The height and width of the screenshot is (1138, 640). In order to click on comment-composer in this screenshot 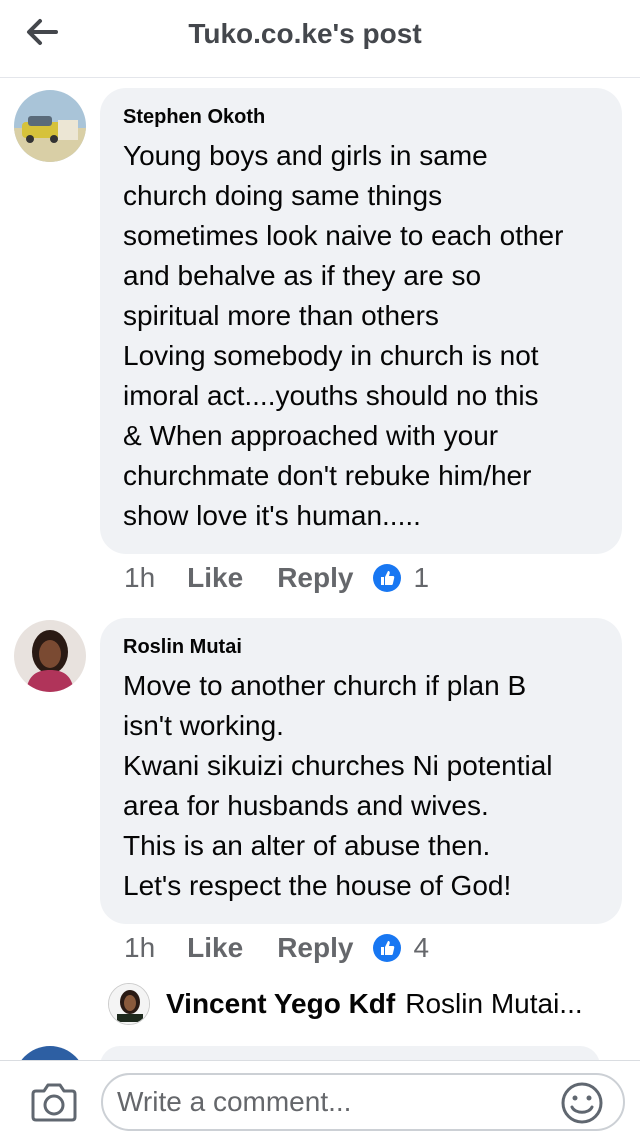, I will do `click(320, 1099)`.